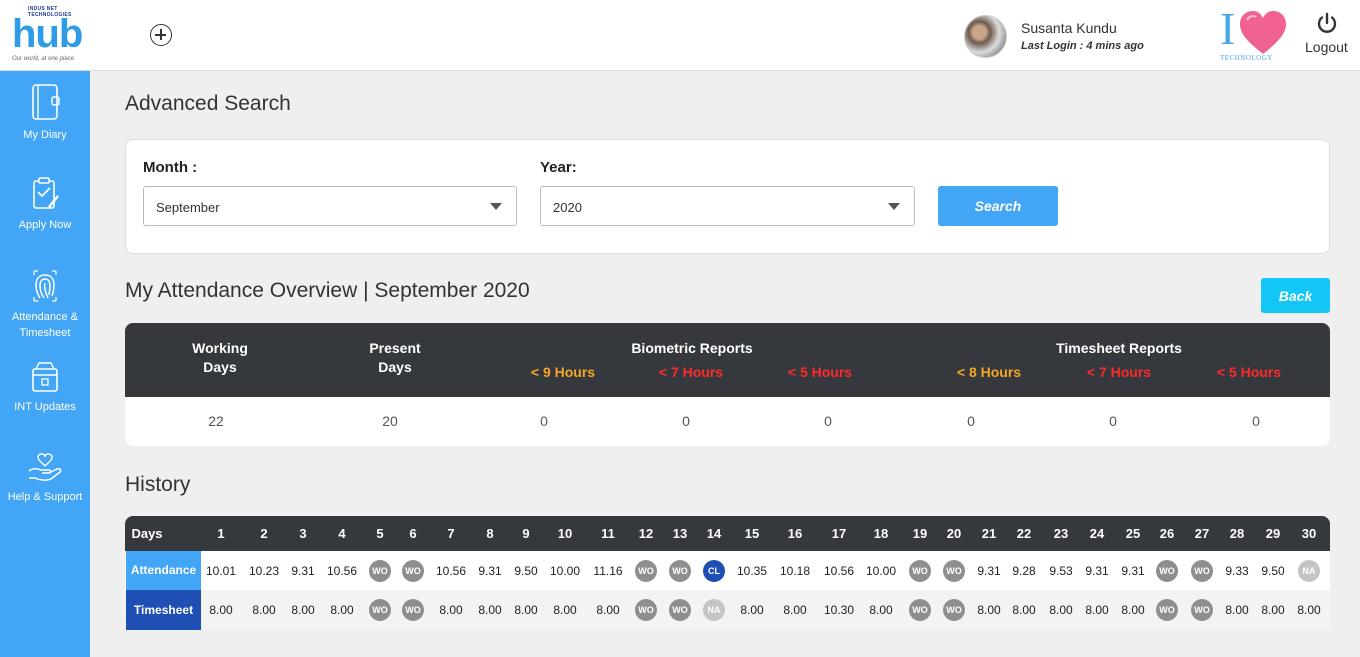 The width and height of the screenshot is (1360, 657). I want to click on attendance-cell: 9.28, so click(1024, 570).